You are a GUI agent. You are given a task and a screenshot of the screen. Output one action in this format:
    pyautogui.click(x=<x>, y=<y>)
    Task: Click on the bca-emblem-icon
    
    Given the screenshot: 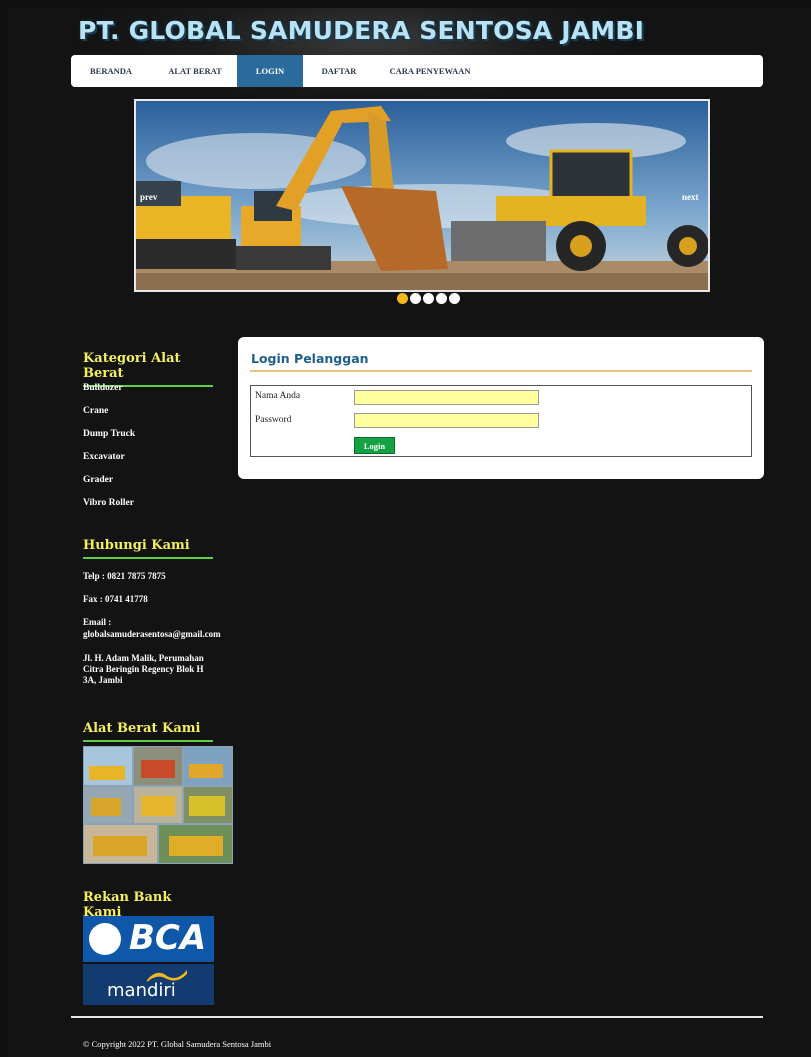 What is the action you would take?
    pyautogui.click(x=105, y=939)
    